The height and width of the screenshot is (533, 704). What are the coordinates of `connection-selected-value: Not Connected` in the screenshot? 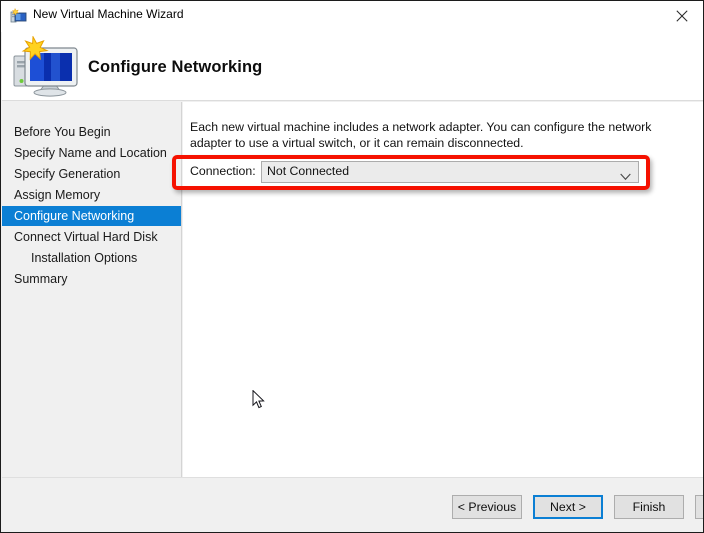 It's located at (308, 171).